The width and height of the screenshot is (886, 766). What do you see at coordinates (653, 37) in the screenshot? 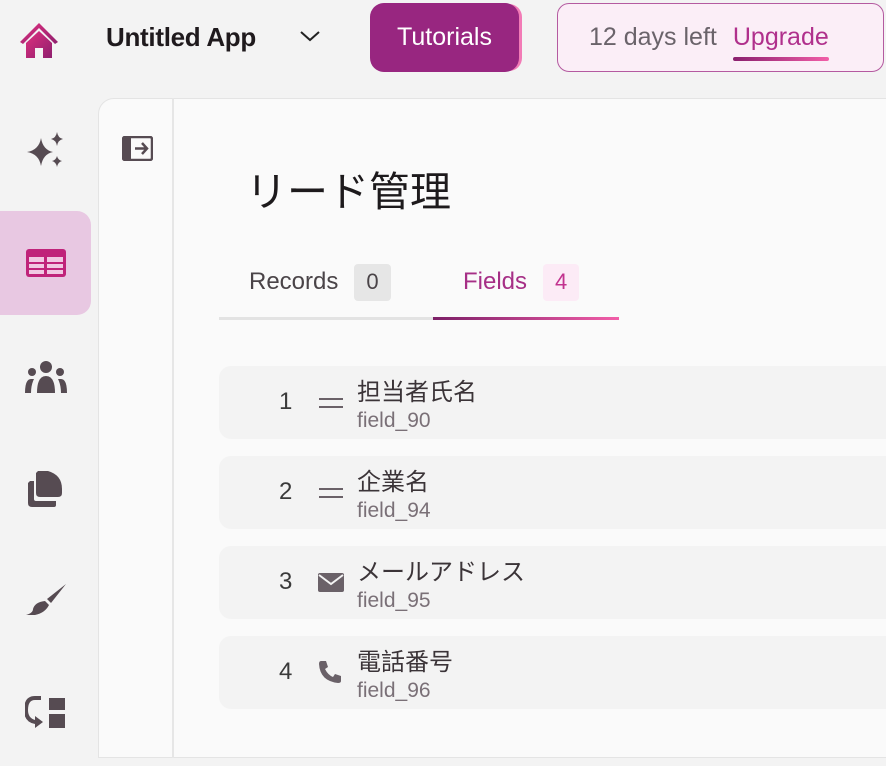
I see `trial-days-left: 12 days left` at bounding box center [653, 37].